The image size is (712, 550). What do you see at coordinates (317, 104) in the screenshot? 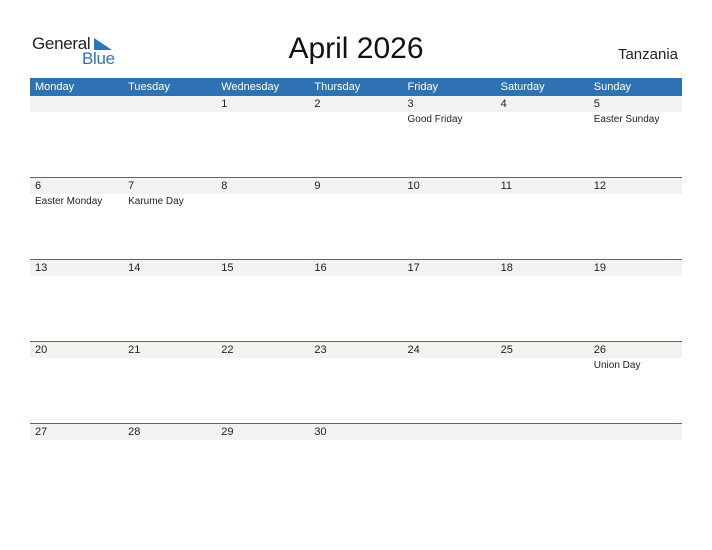
I see `day-number: 2` at bounding box center [317, 104].